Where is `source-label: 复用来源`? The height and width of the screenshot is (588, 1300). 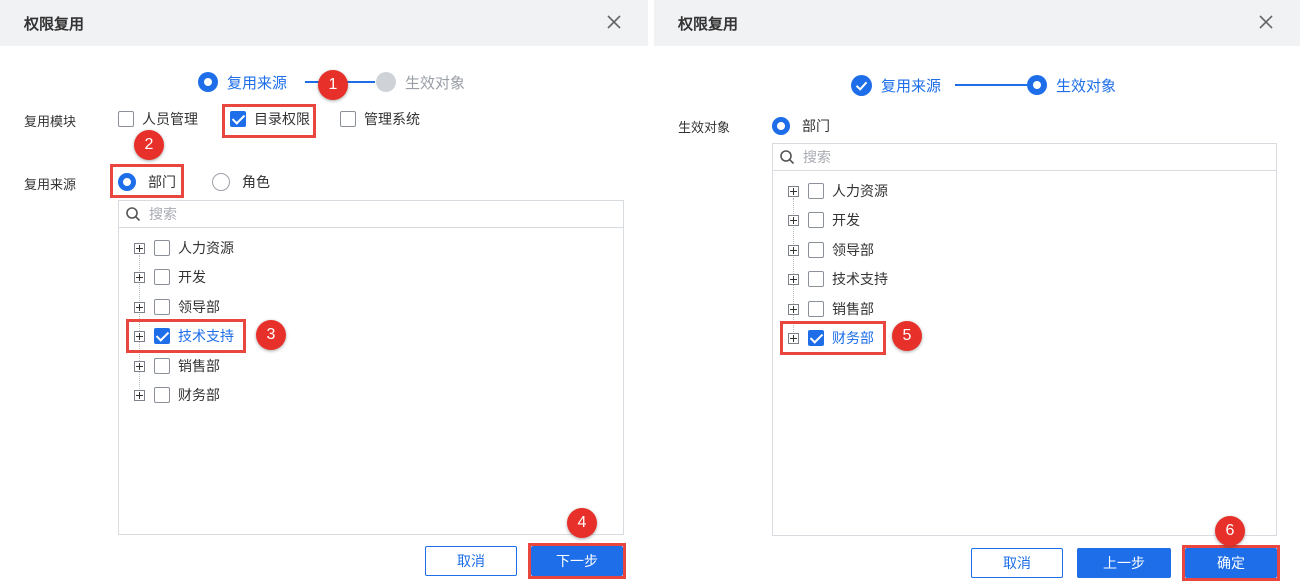 source-label: 复用来源 is located at coordinates (50, 185).